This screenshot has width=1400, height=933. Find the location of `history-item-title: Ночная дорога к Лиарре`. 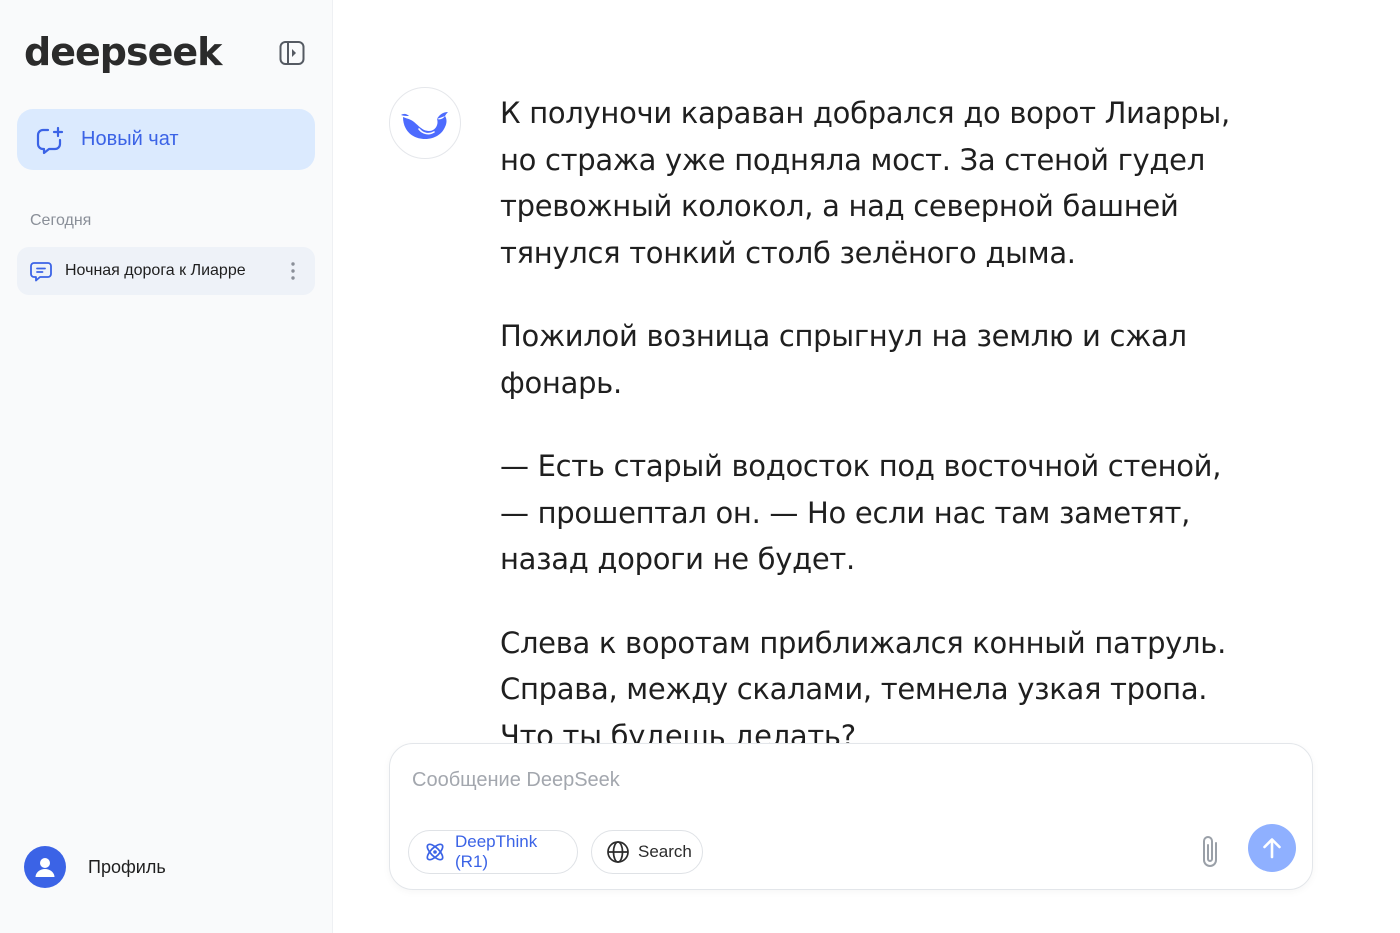

history-item-title: Ночная дорога к Лиарре is located at coordinates (155, 270).